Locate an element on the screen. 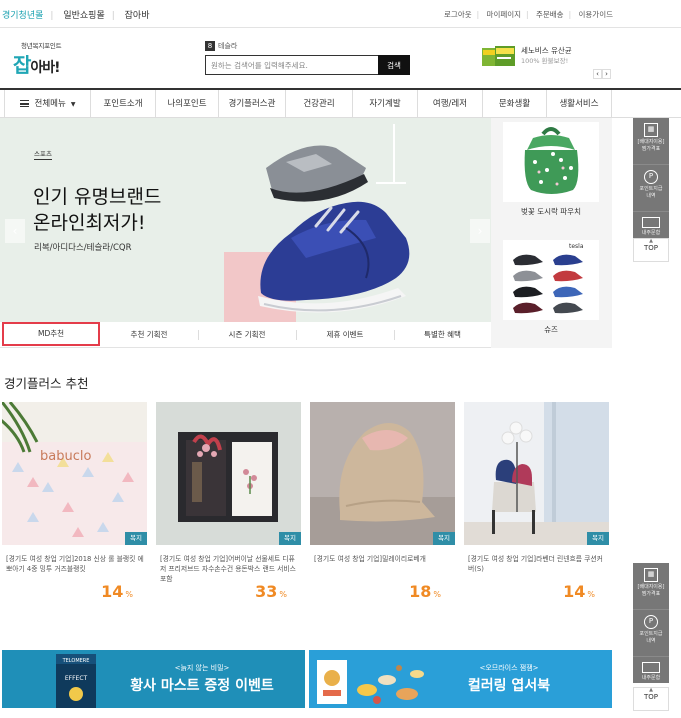 Image resolution: width=681 pixels, height=718 pixels. gnb-item-travel-leisure: 여행/레저 is located at coordinates (450, 104).